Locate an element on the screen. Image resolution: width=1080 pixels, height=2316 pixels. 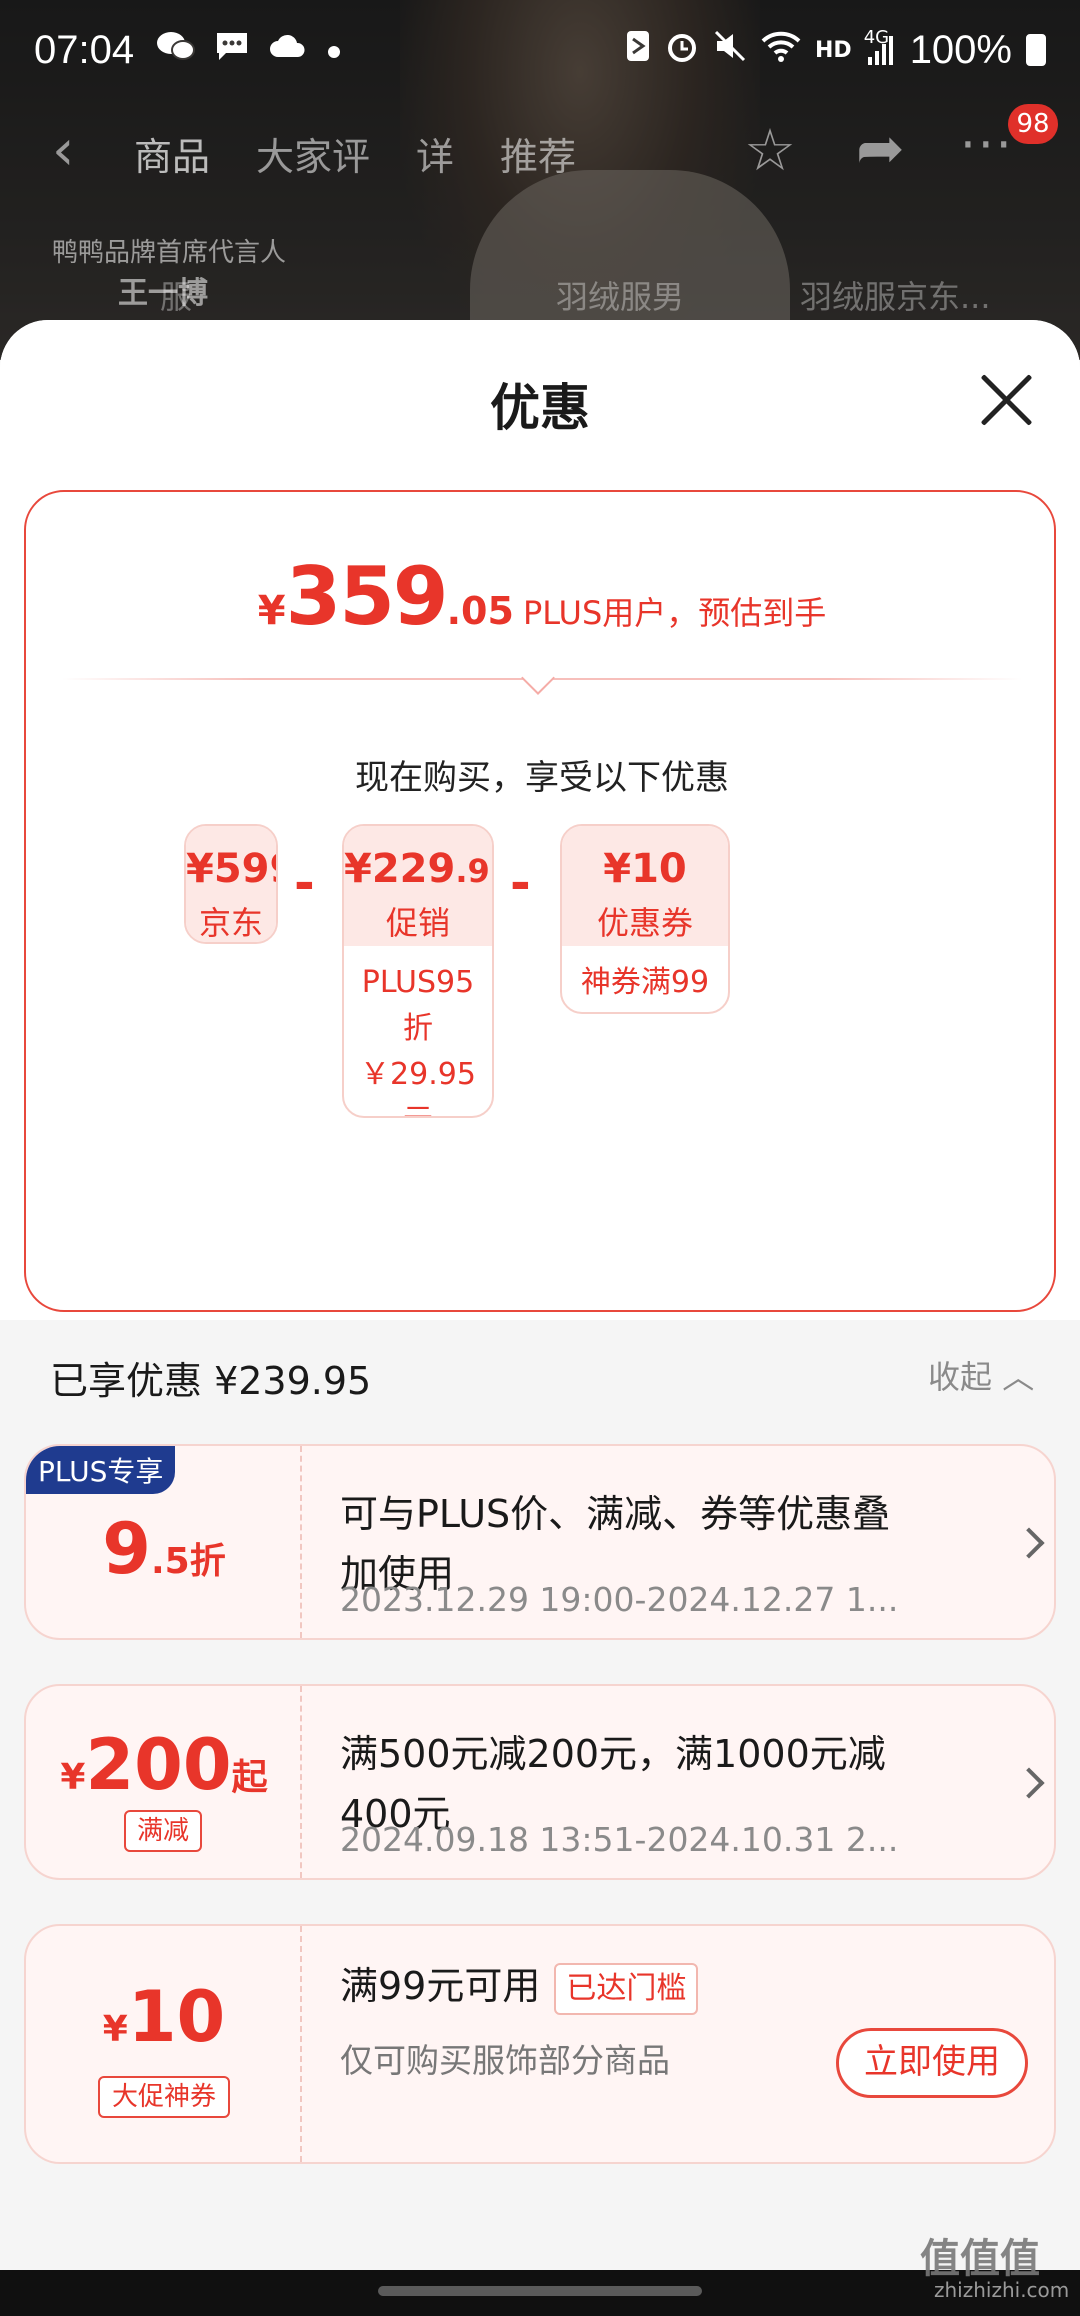
price-currency: ¥ is located at coordinates (271, 611).